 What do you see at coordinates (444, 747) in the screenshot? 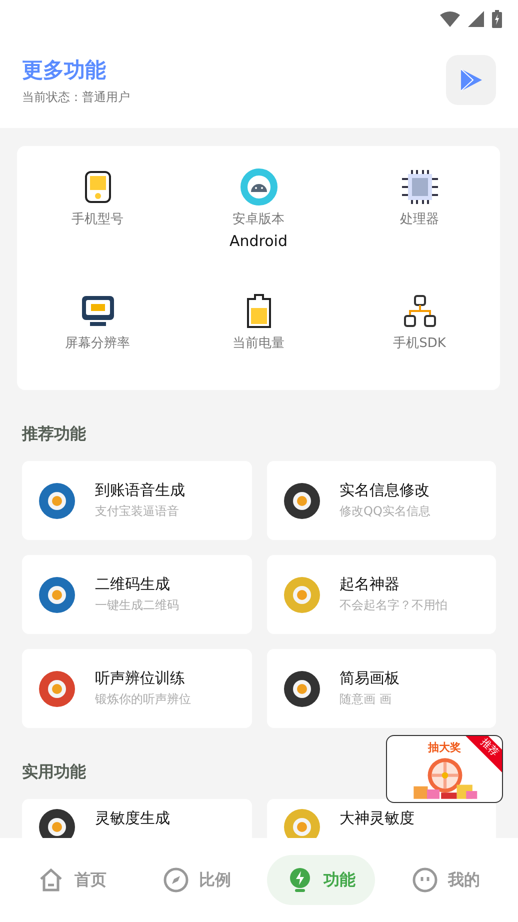
I see `promo-title: 抽大奖` at bounding box center [444, 747].